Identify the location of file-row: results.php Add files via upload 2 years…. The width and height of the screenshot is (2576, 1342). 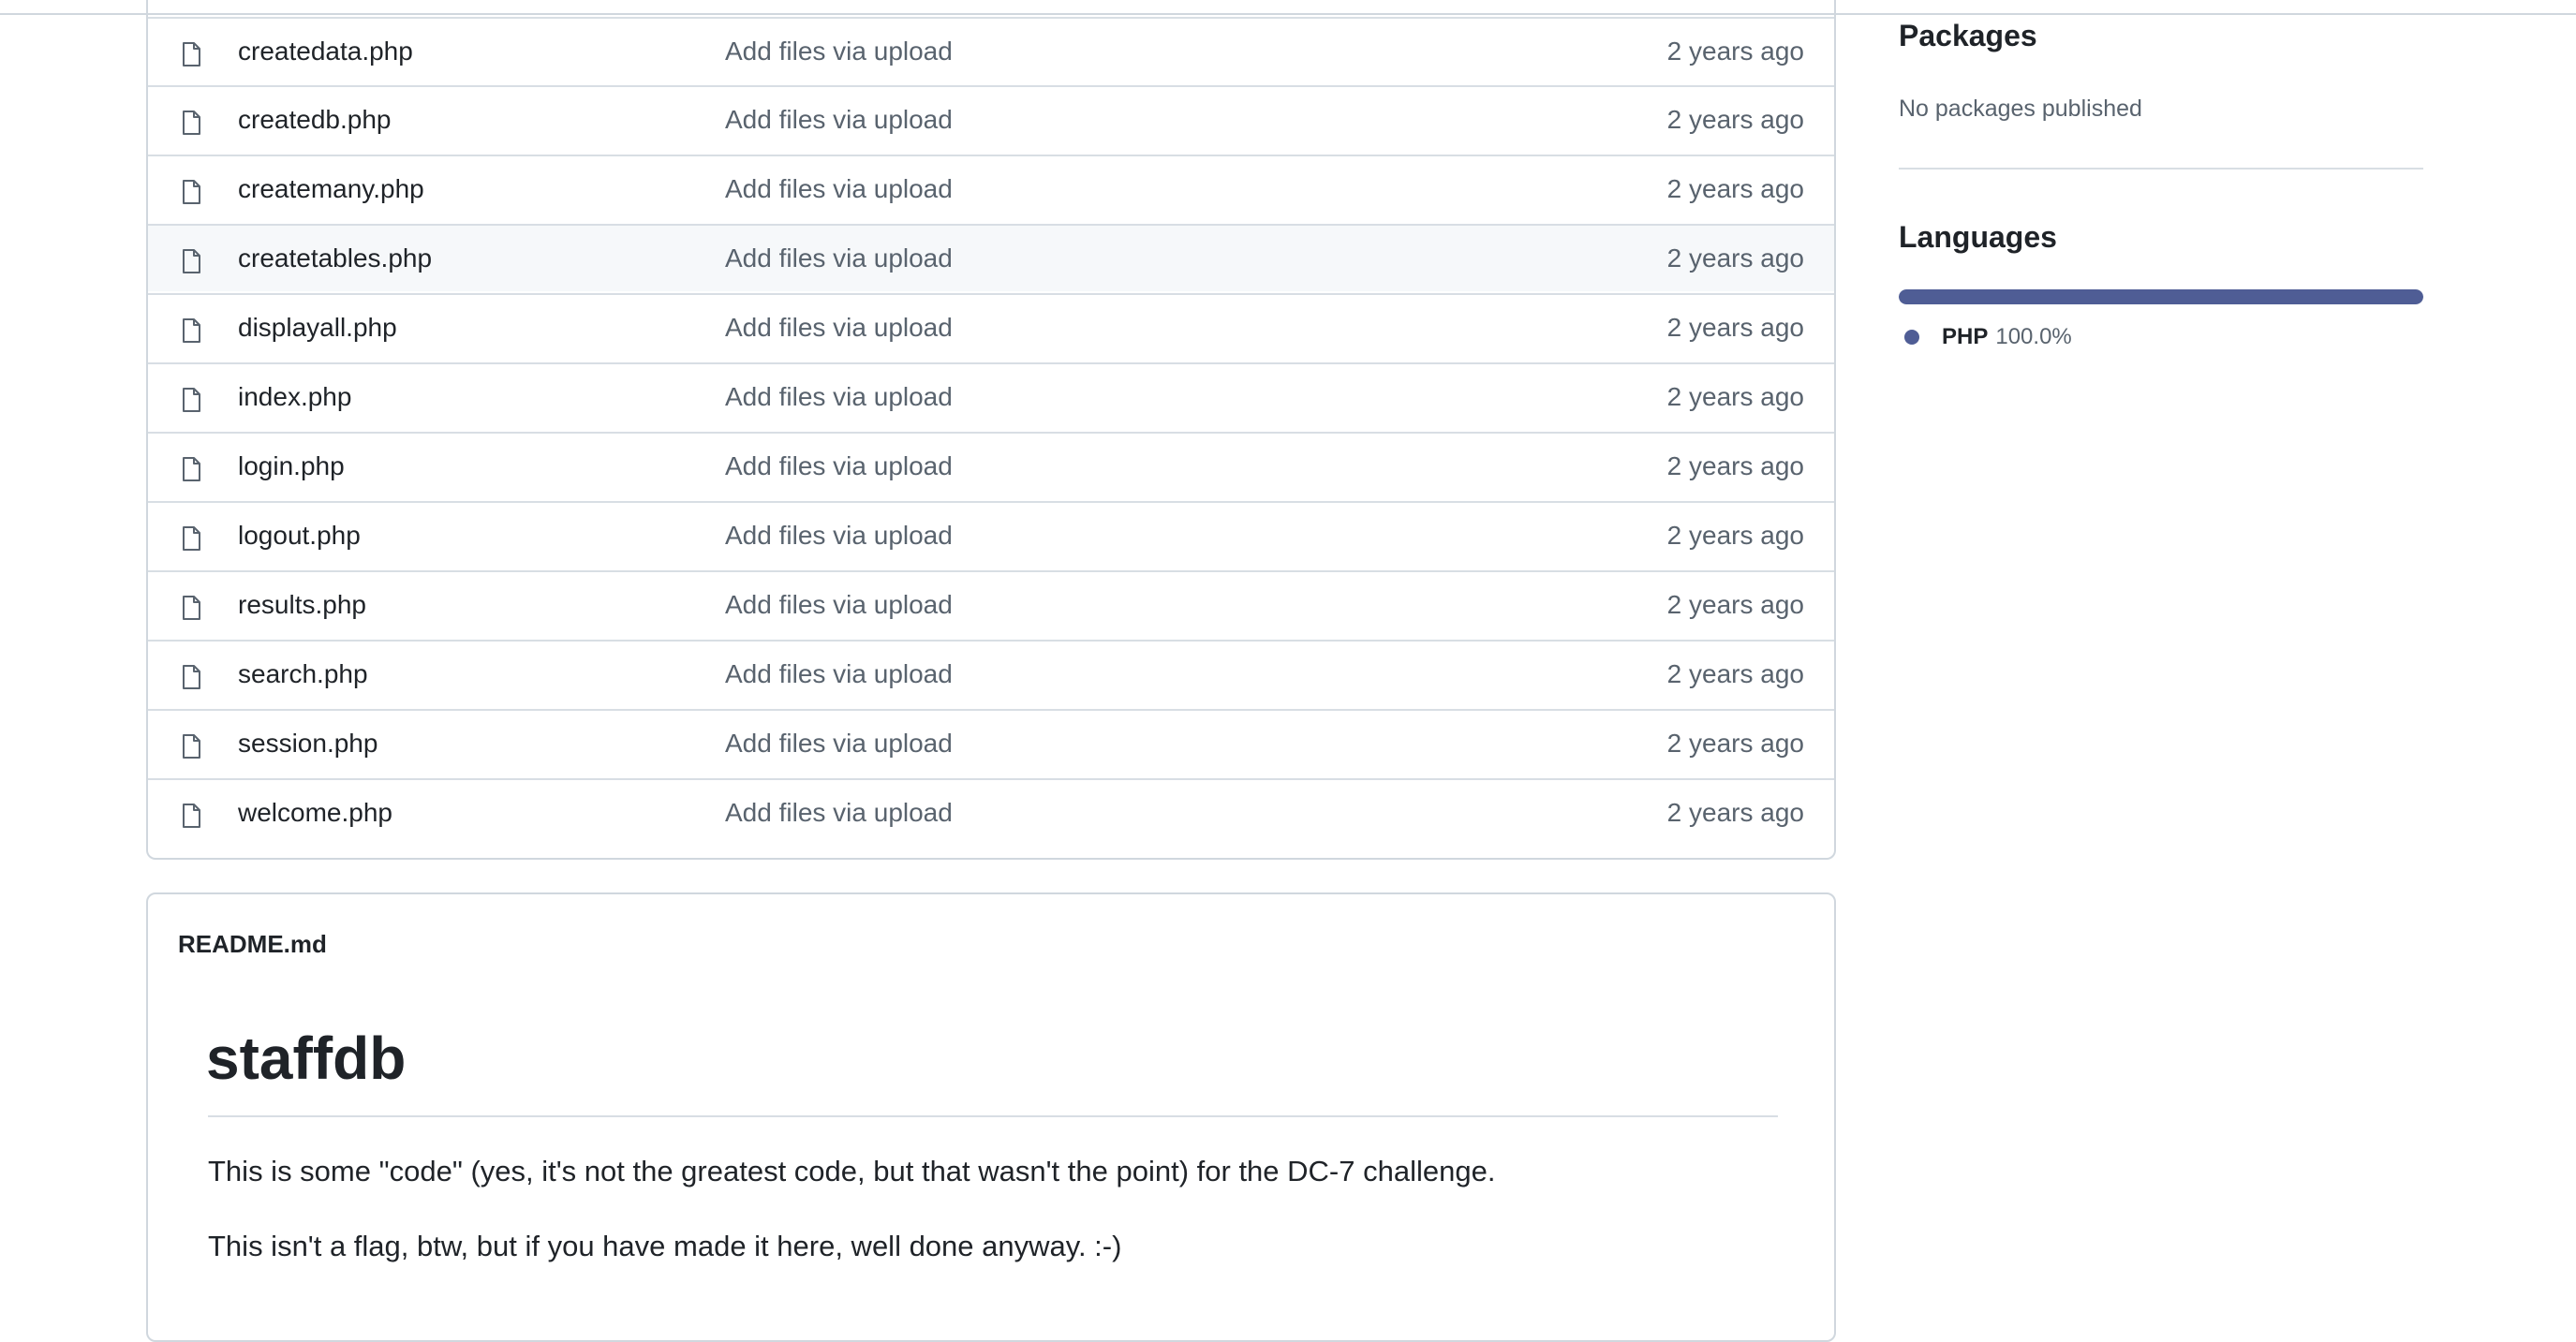
(991, 604).